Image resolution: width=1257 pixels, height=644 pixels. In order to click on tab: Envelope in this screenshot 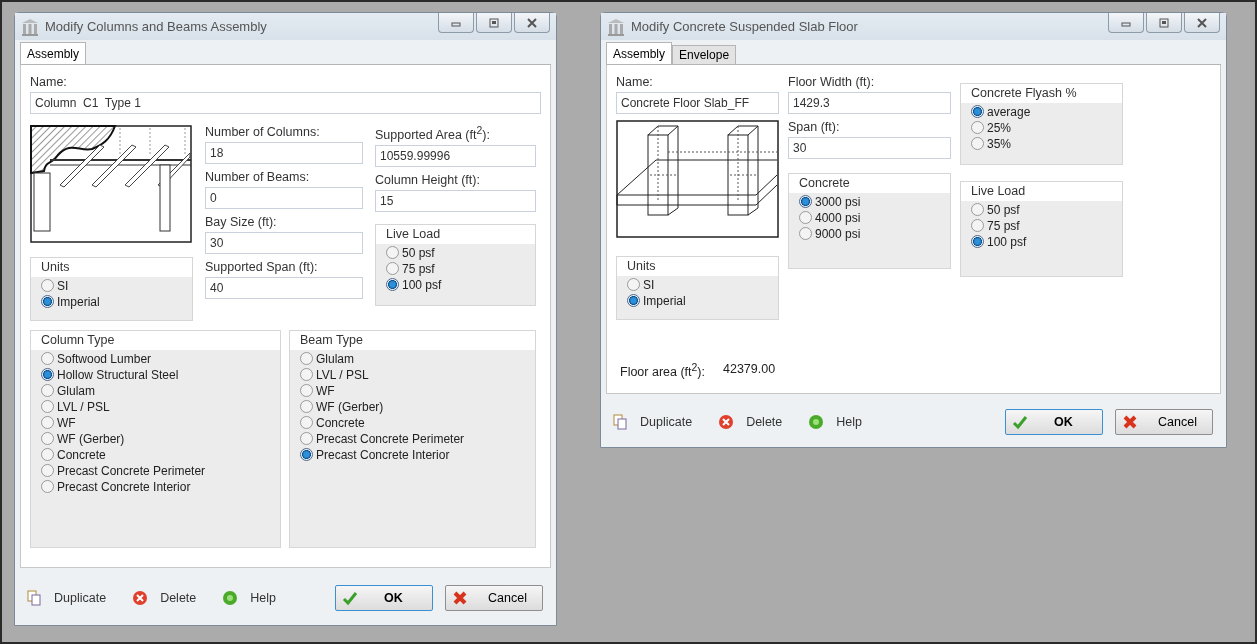, I will do `click(704, 54)`.